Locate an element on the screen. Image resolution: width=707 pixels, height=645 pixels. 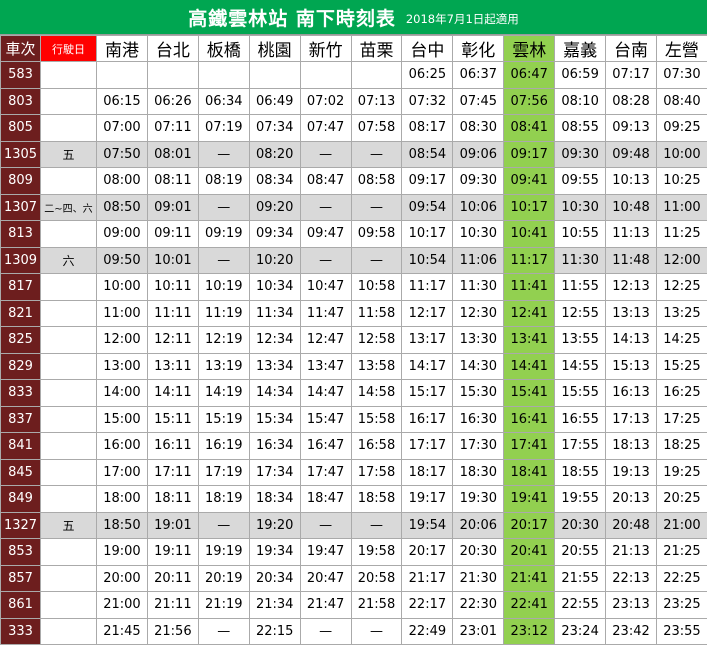
time-cell: 13:41 is located at coordinates (529, 340).